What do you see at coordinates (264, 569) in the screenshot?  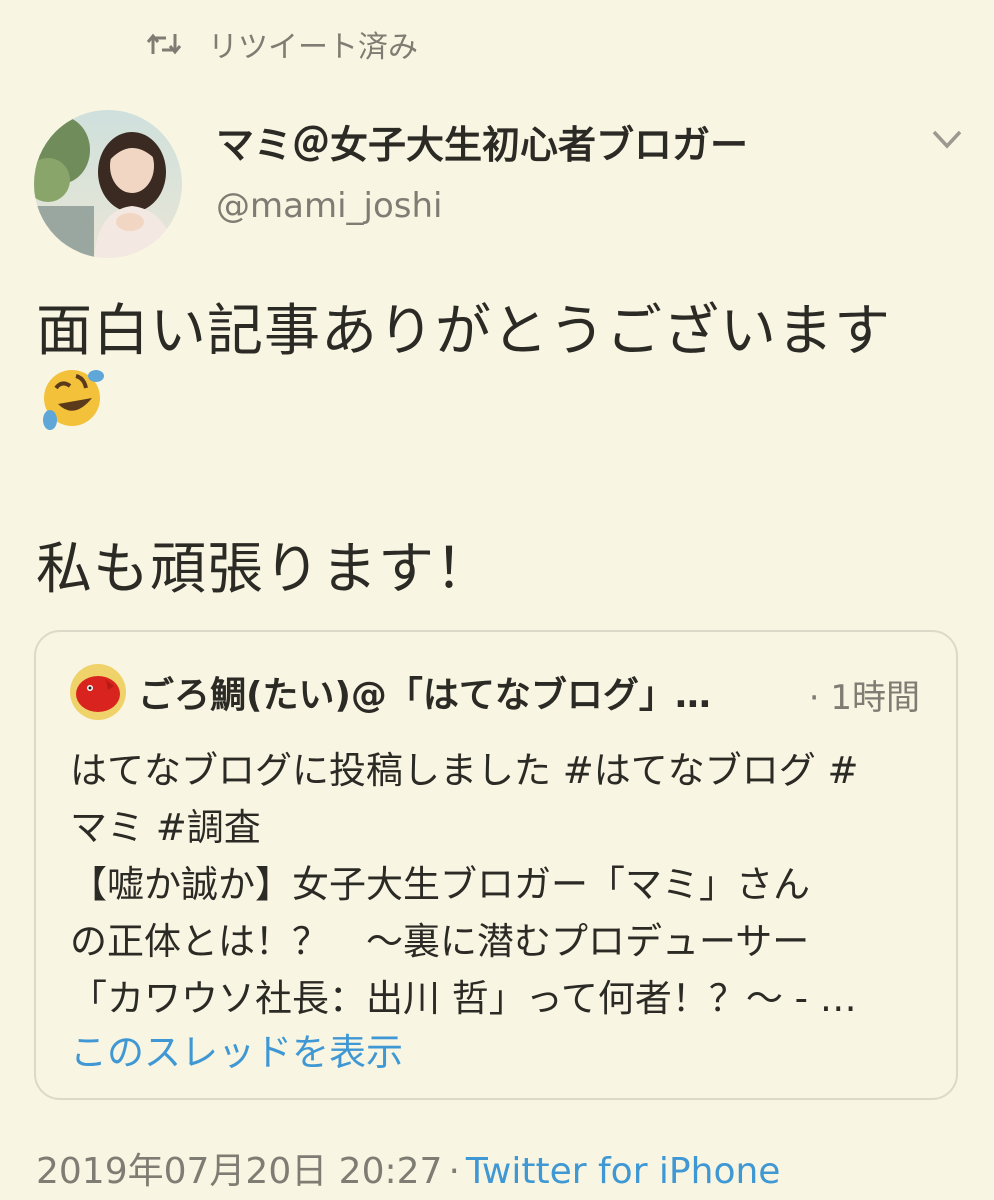 I see `tweet-text-line-2: 私も頑張ります！` at bounding box center [264, 569].